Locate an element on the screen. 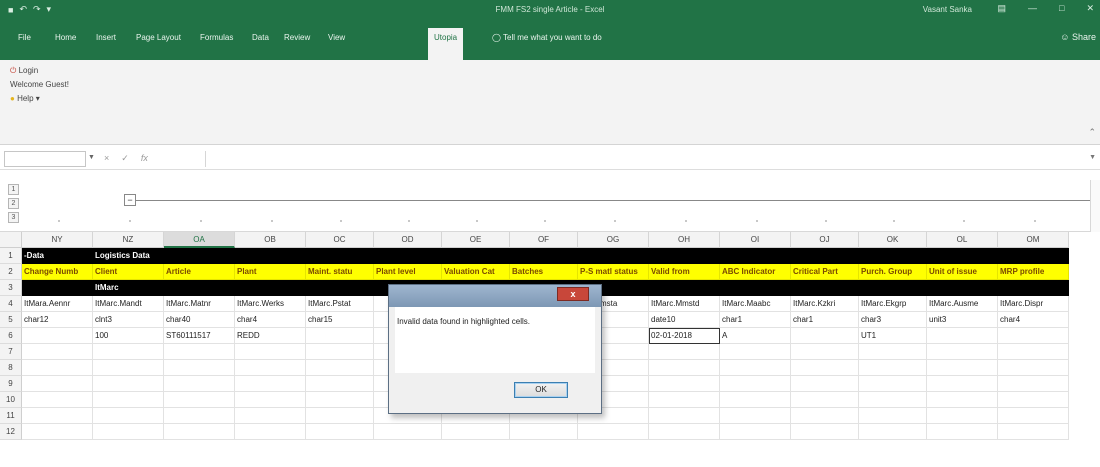 The image size is (1100, 467). cell-nz10 is located at coordinates (128, 400).